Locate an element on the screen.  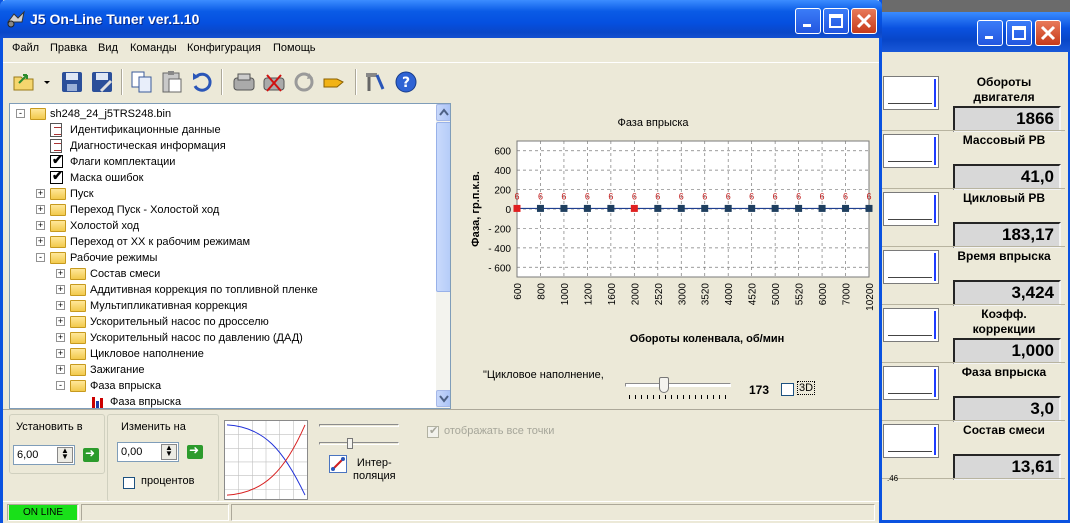
ecu-write-button is located at coordinates (274, 82).